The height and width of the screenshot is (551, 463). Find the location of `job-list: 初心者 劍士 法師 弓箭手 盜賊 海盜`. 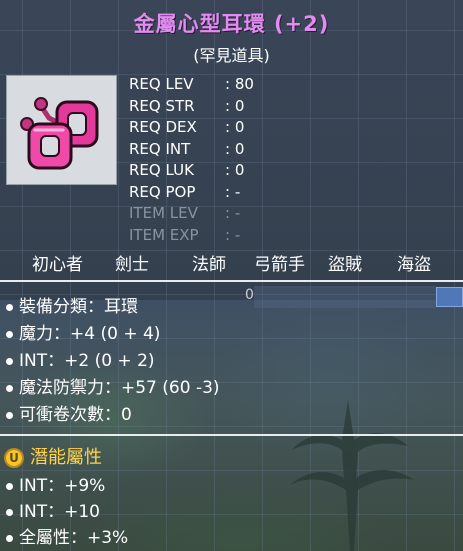

job-list: 初心者 劍士 法師 弓箭手 盜賊 海盜 is located at coordinates (231, 262).